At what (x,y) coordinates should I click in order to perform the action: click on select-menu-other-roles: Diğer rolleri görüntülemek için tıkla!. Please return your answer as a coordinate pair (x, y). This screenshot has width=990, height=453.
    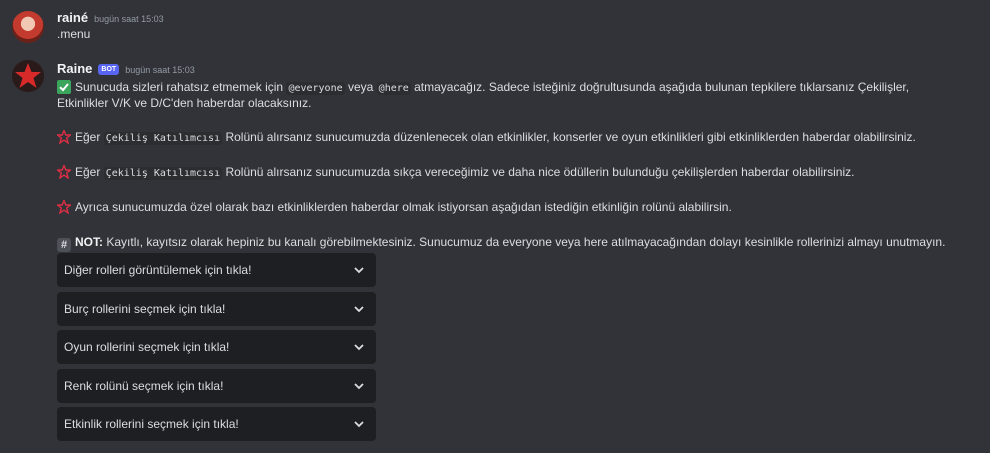
    Looking at the image, I should click on (216, 270).